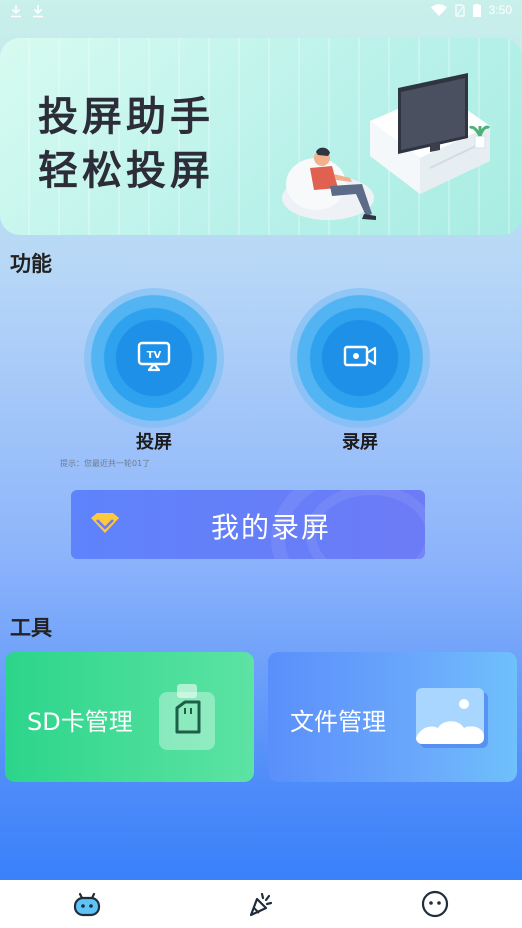  I want to click on no-sim-icon, so click(460, 10).